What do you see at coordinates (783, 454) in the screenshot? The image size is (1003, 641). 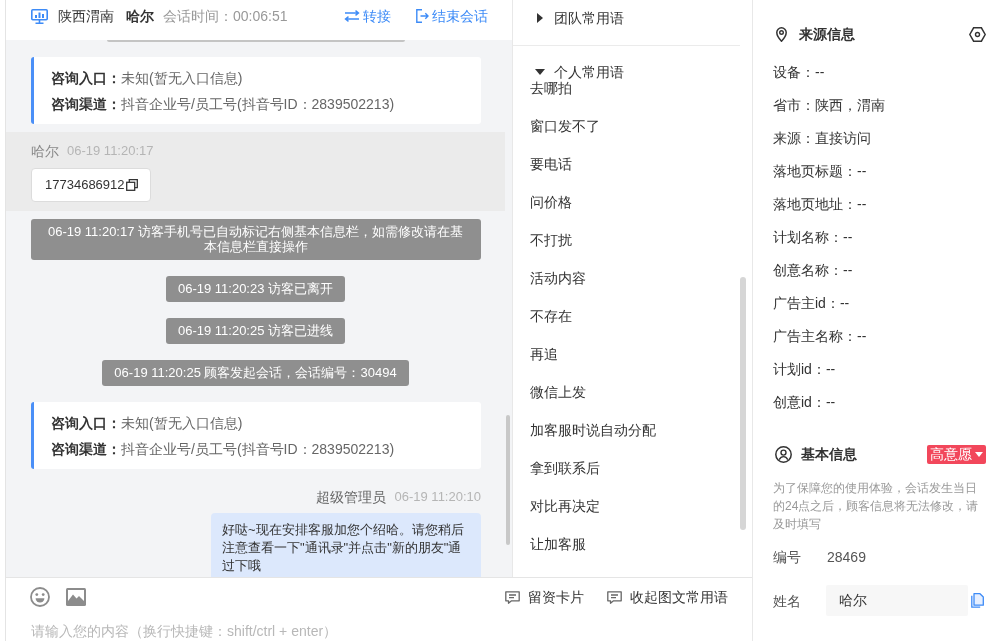 I see `user-circle-icon` at bounding box center [783, 454].